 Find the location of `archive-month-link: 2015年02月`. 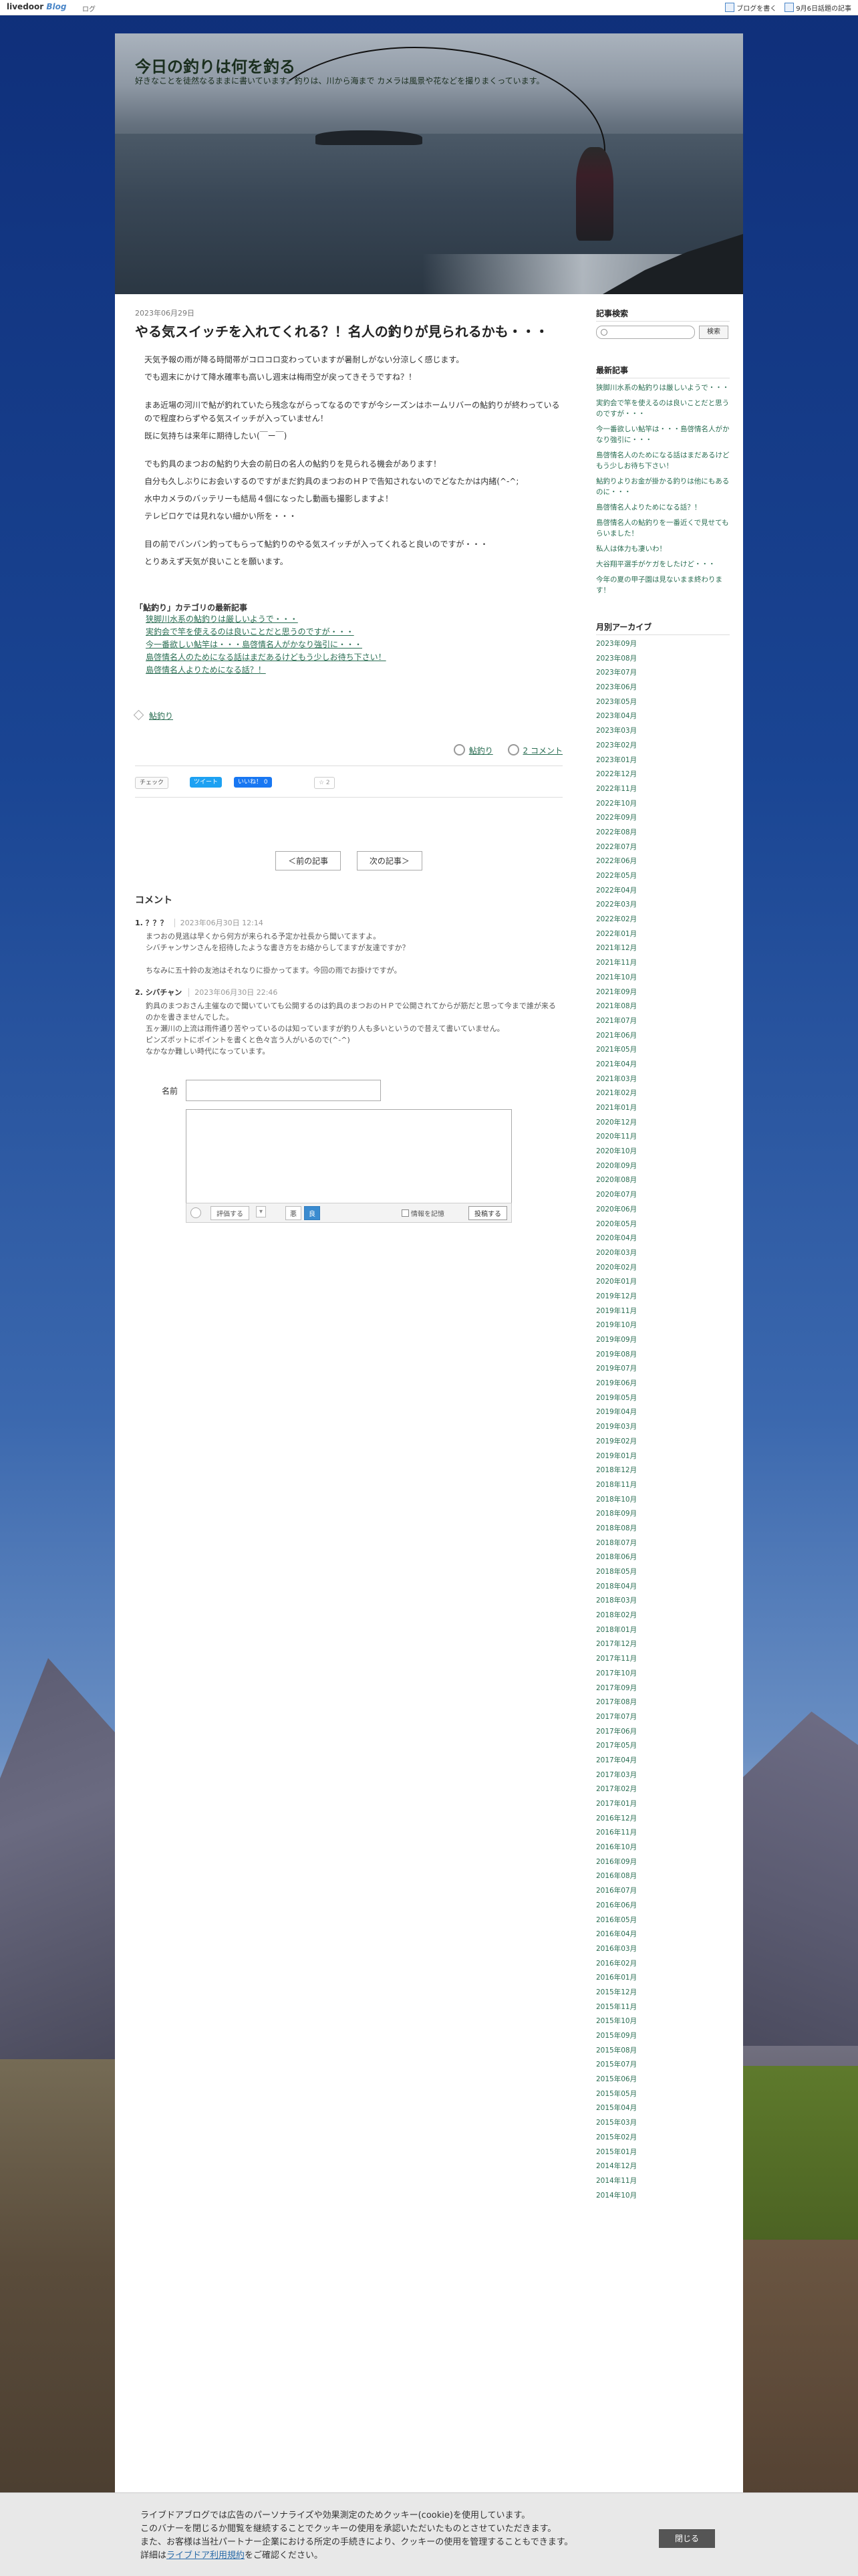

archive-month-link: 2015年02月 is located at coordinates (663, 2140).